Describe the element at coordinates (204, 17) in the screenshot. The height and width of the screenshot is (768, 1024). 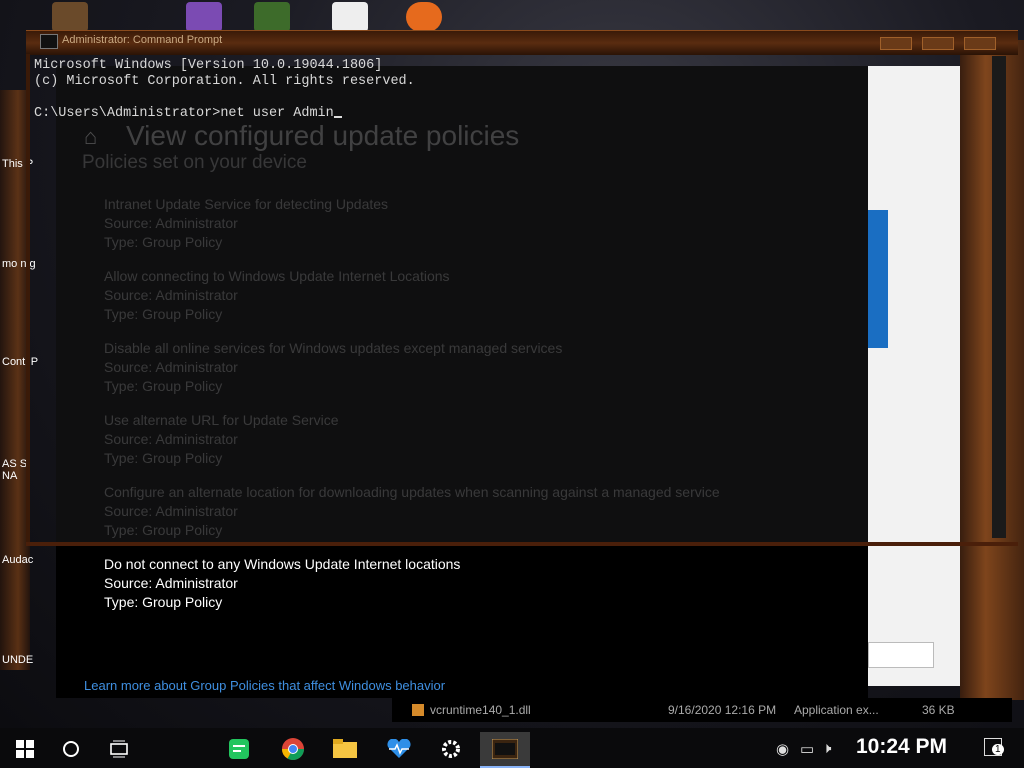
I see `desktop-visual-studio-icon` at that location.